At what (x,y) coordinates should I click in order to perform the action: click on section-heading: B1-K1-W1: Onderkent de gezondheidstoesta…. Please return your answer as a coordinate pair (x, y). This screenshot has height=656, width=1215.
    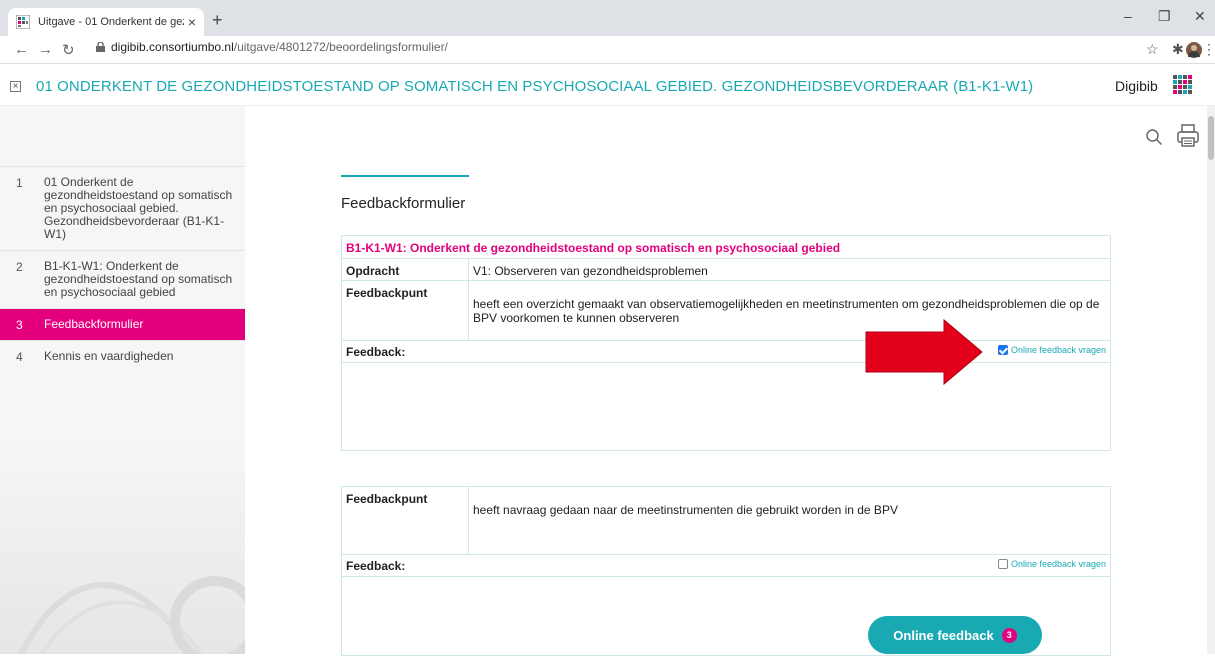
    Looking at the image, I should click on (593, 248).